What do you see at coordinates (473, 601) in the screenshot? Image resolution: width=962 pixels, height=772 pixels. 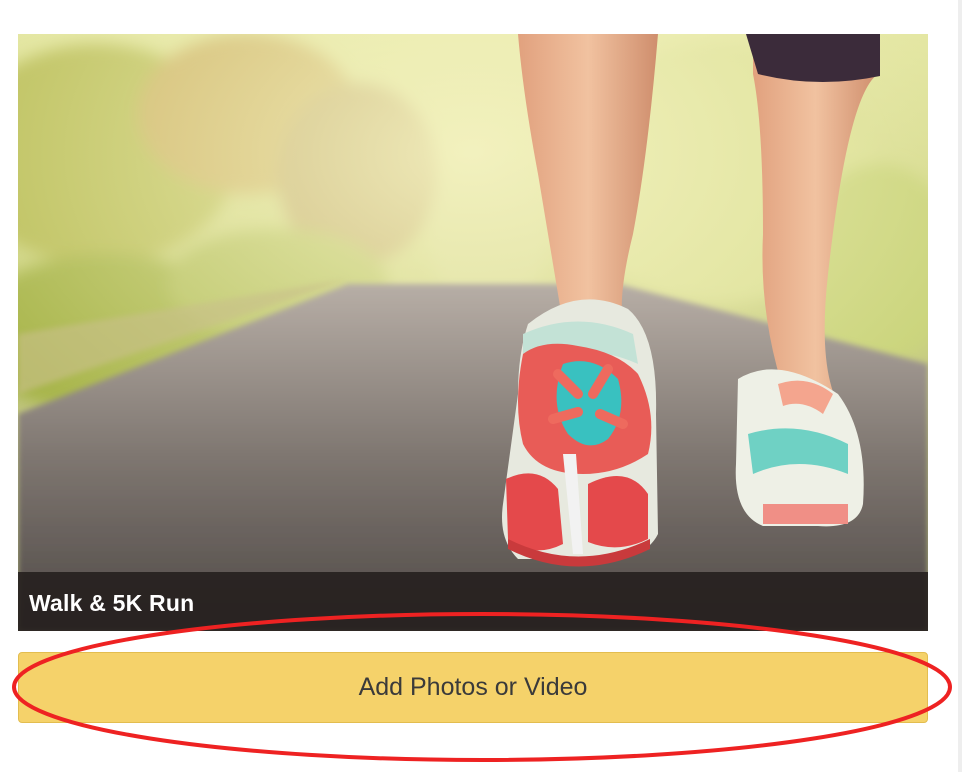 I see `caption-bar: Walk & 5K Run` at bounding box center [473, 601].